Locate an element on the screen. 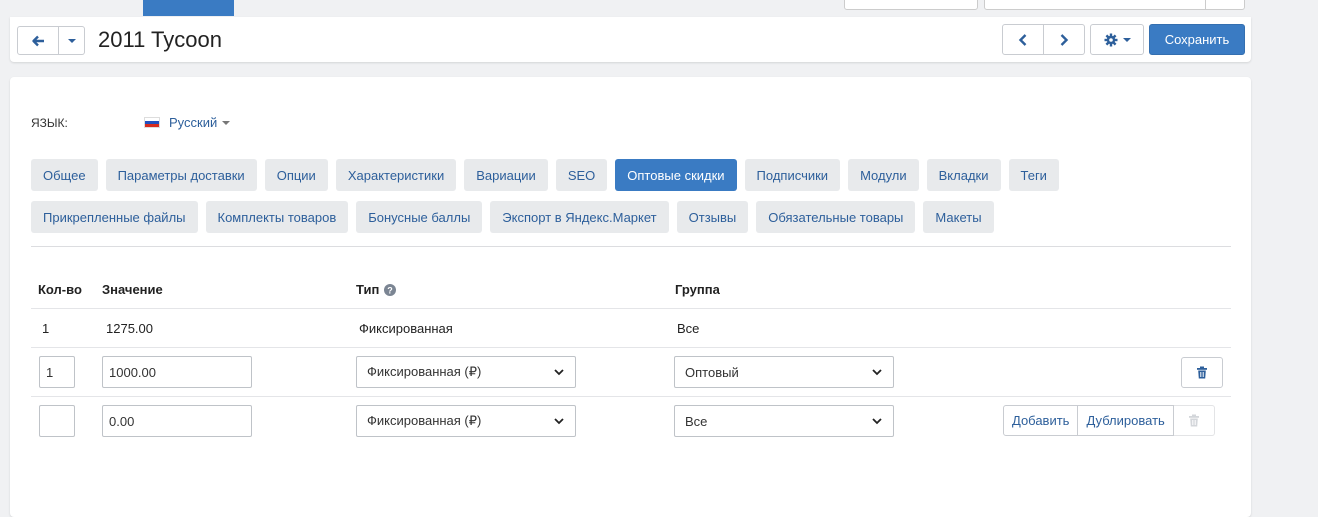 Image resolution: width=1318 pixels, height=517 pixels. tab-5: Вариации is located at coordinates (506, 175).